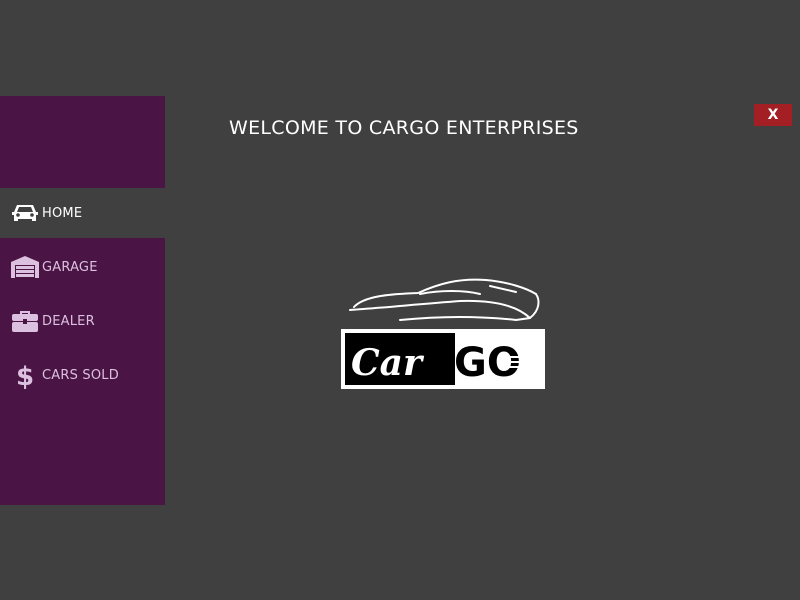 The image size is (800, 600). Describe the element at coordinates (70, 267) in the screenshot. I see `sidebar-item-label: GARAGE` at that location.